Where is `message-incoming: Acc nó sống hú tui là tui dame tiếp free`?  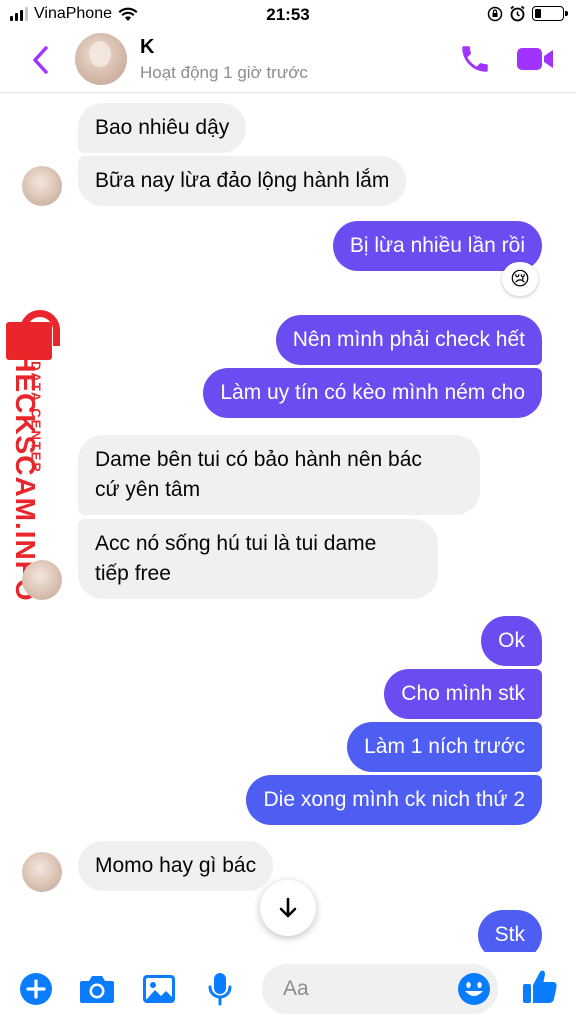 message-incoming: Acc nó sống hú tui là tui dame tiếp free is located at coordinates (258, 559).